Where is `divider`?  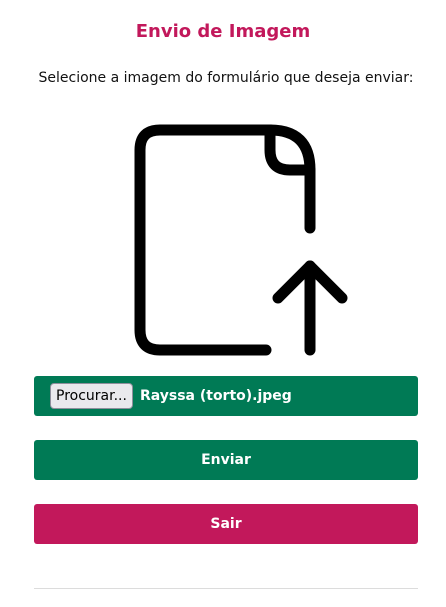
divider is located at coordinates (226, 588).